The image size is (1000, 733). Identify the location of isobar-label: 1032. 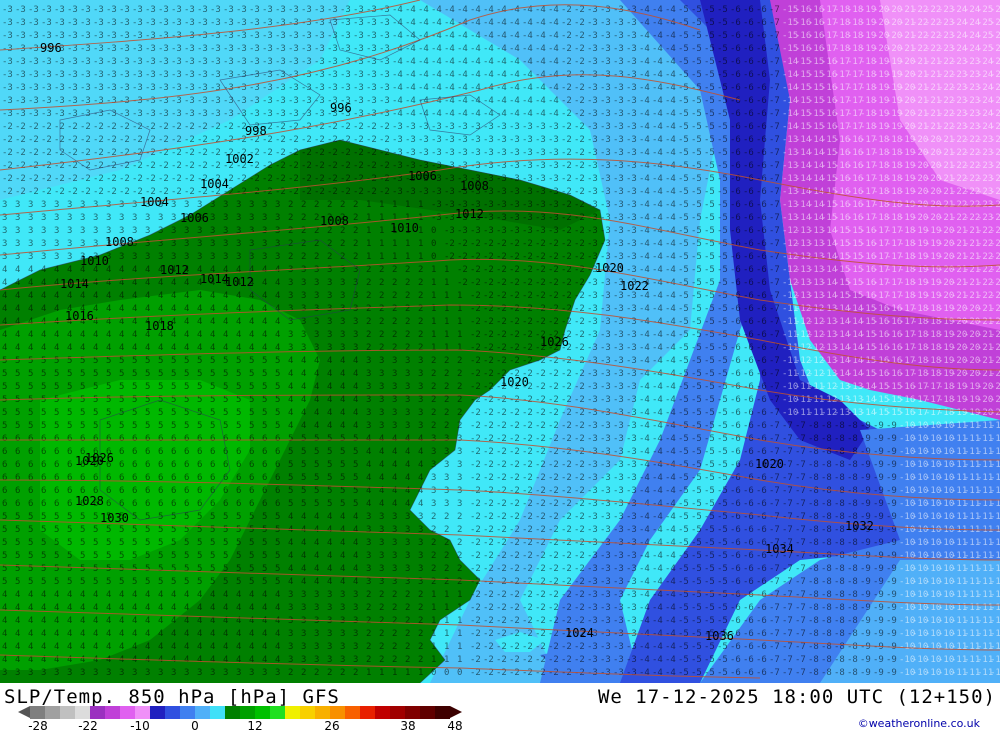
(859, 526).